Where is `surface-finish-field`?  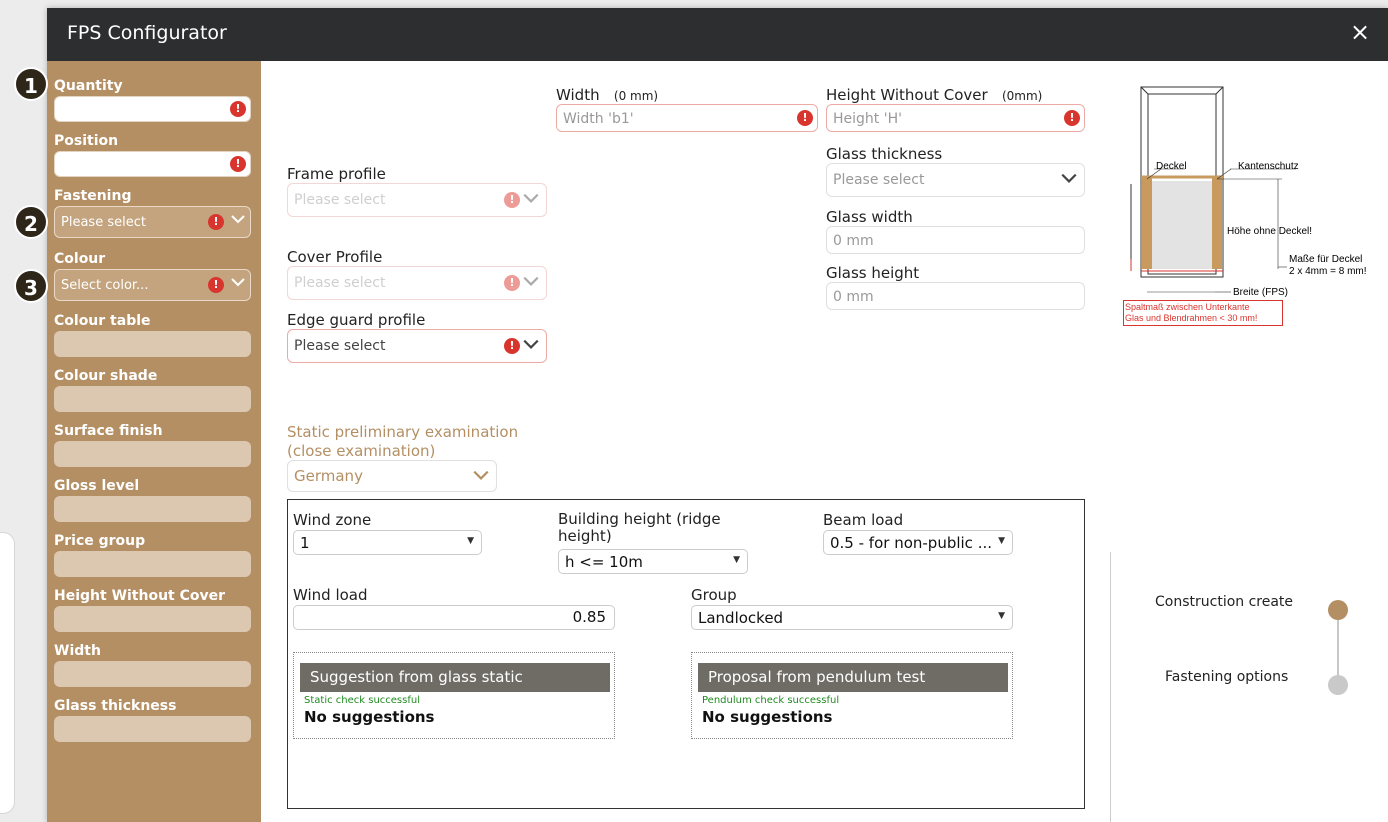 surface-finish-field is located at coordinates (152, 454).